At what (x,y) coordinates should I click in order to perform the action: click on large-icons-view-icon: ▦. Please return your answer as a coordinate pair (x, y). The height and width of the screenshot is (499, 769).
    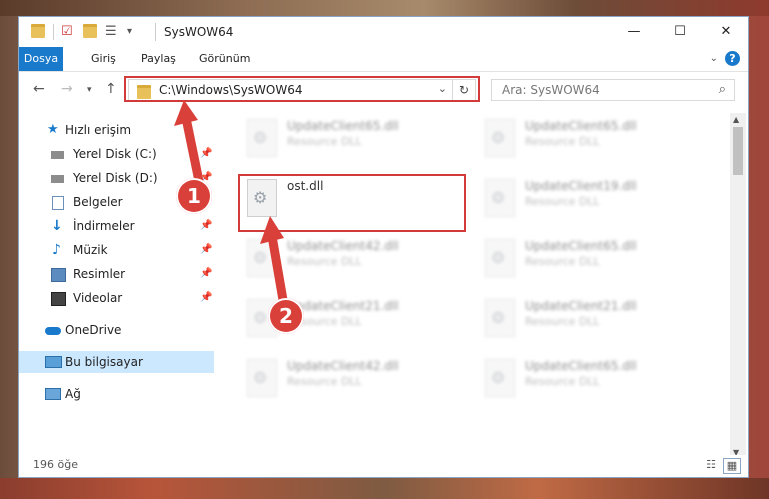
    Looking at the image, I should click on (732, 466).